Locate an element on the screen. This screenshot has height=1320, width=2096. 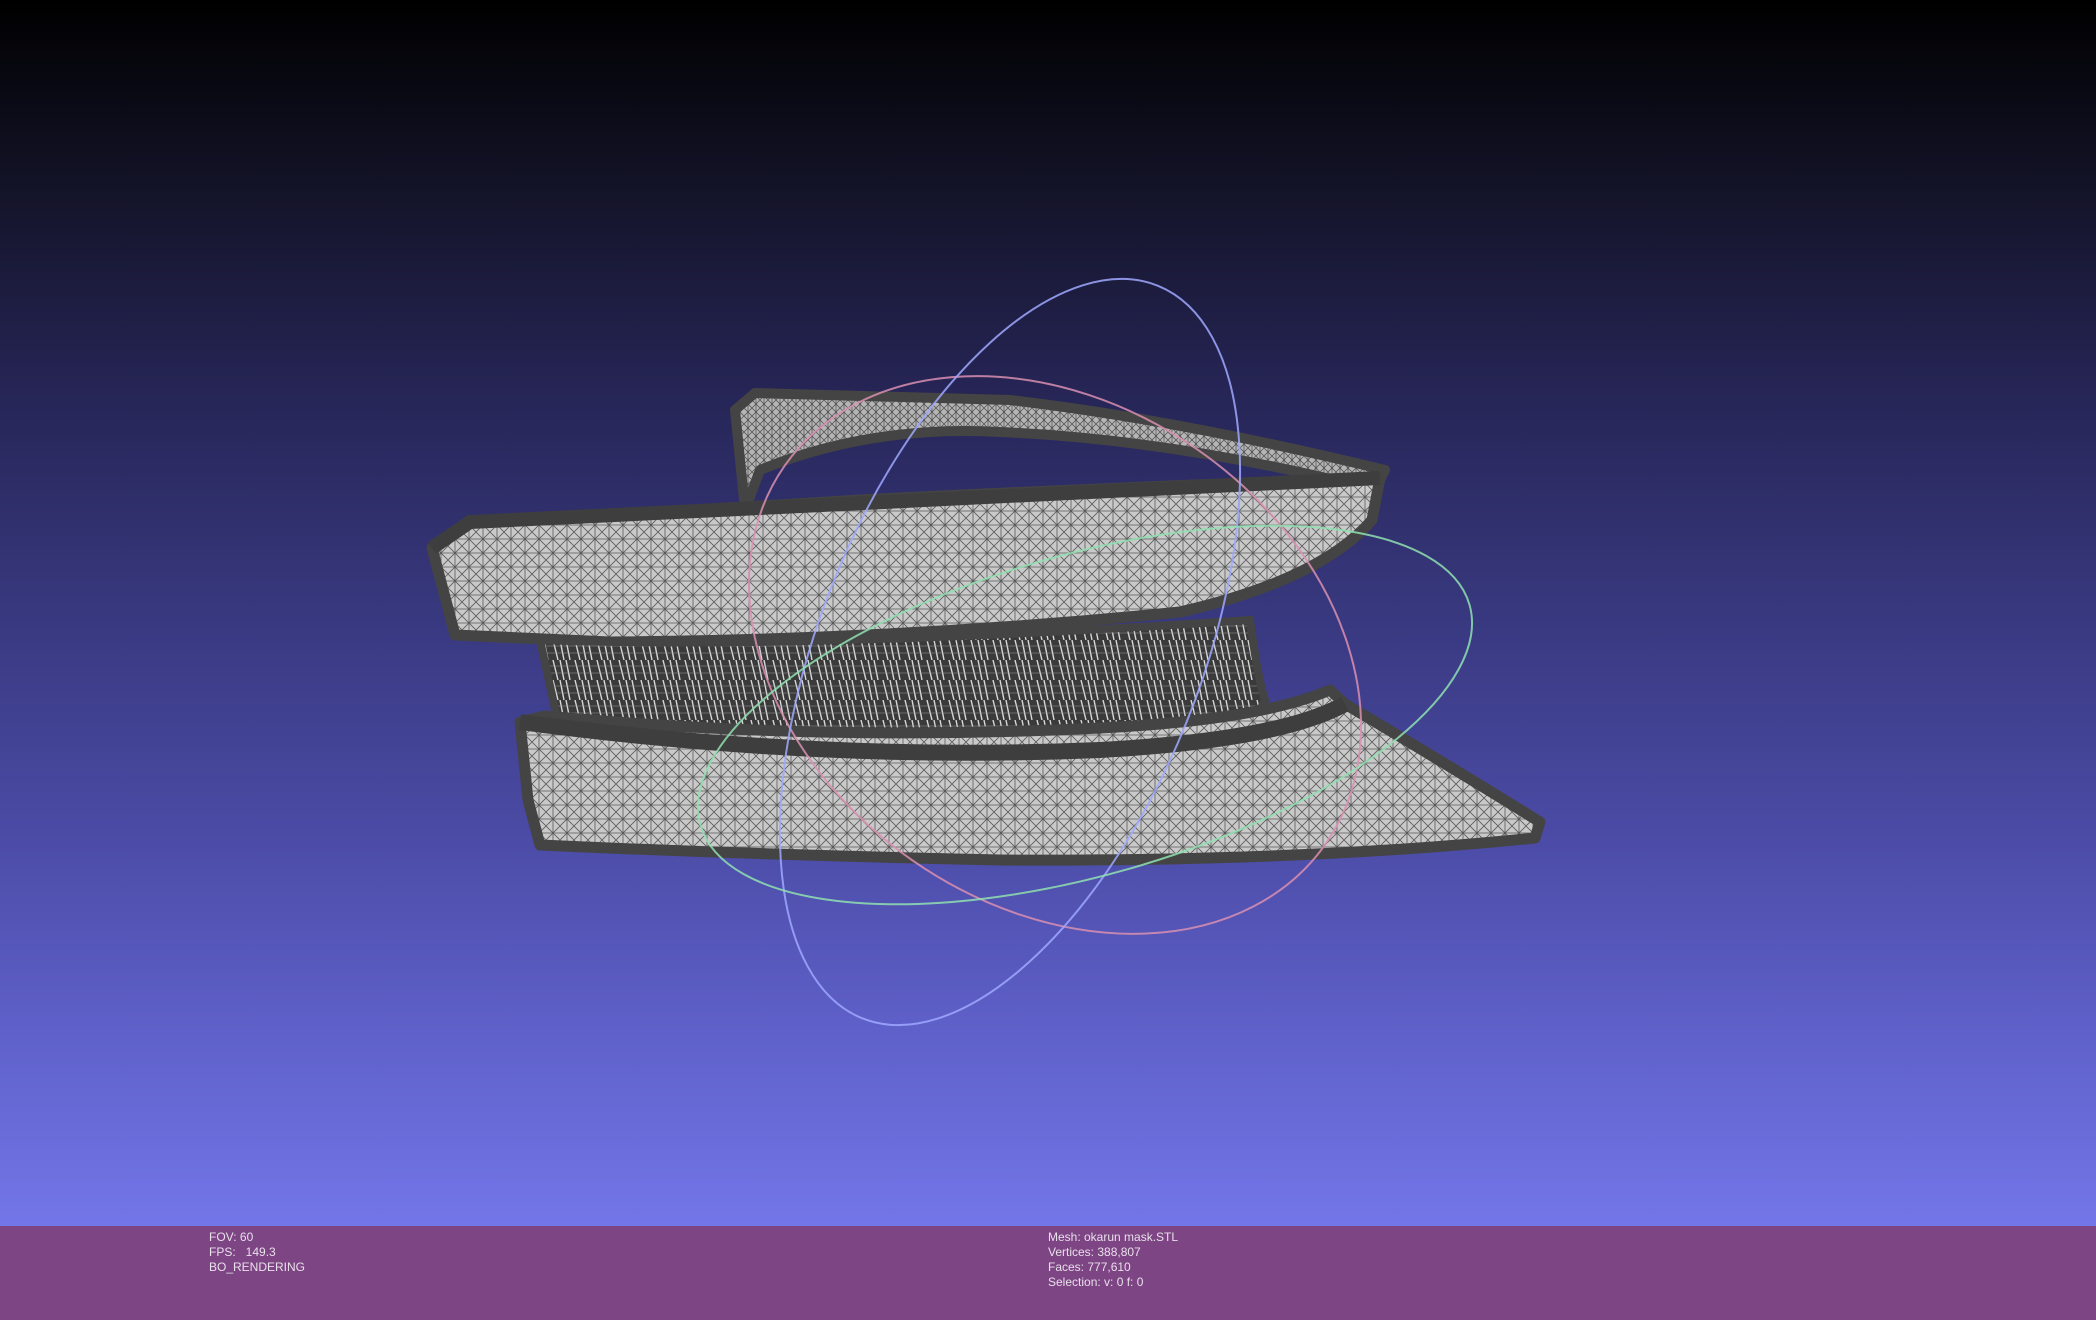
render-info-panel: FOV: 60 FPS: 149.3 BO_RENDERING is located at coordinates (257, 1252).